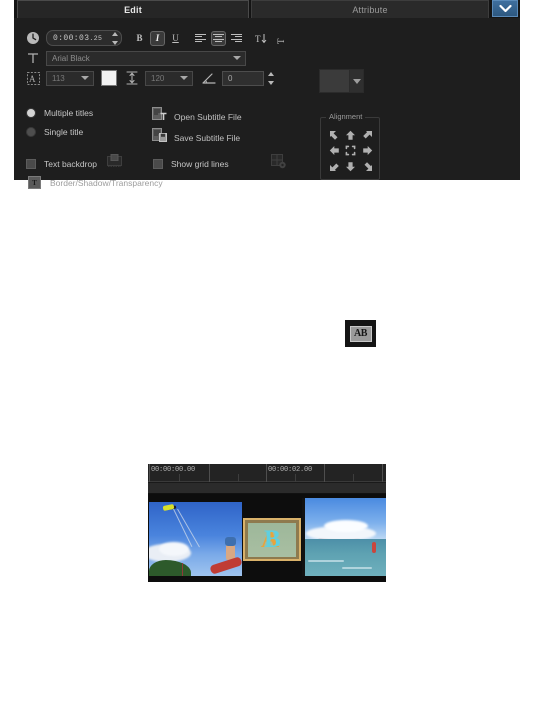 The image size is (534, 722). I want to click on align-top-left-button, so click(334, 135).